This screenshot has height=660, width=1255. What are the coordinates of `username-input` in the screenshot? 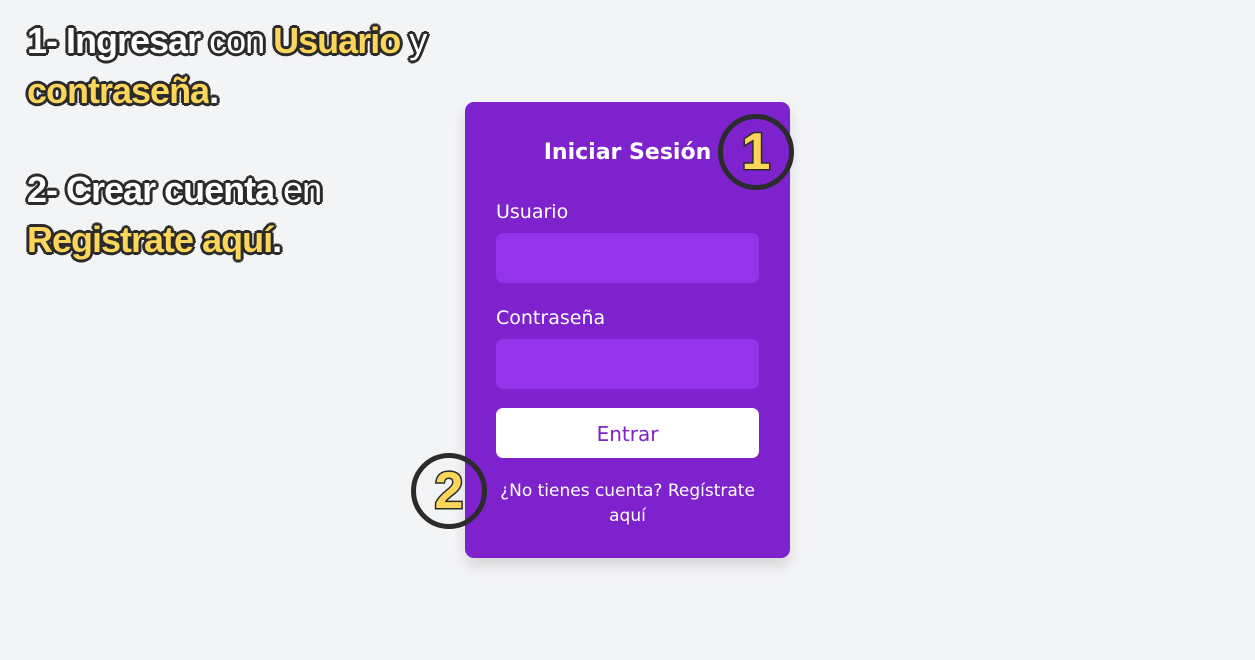 It's located at (627, 258).